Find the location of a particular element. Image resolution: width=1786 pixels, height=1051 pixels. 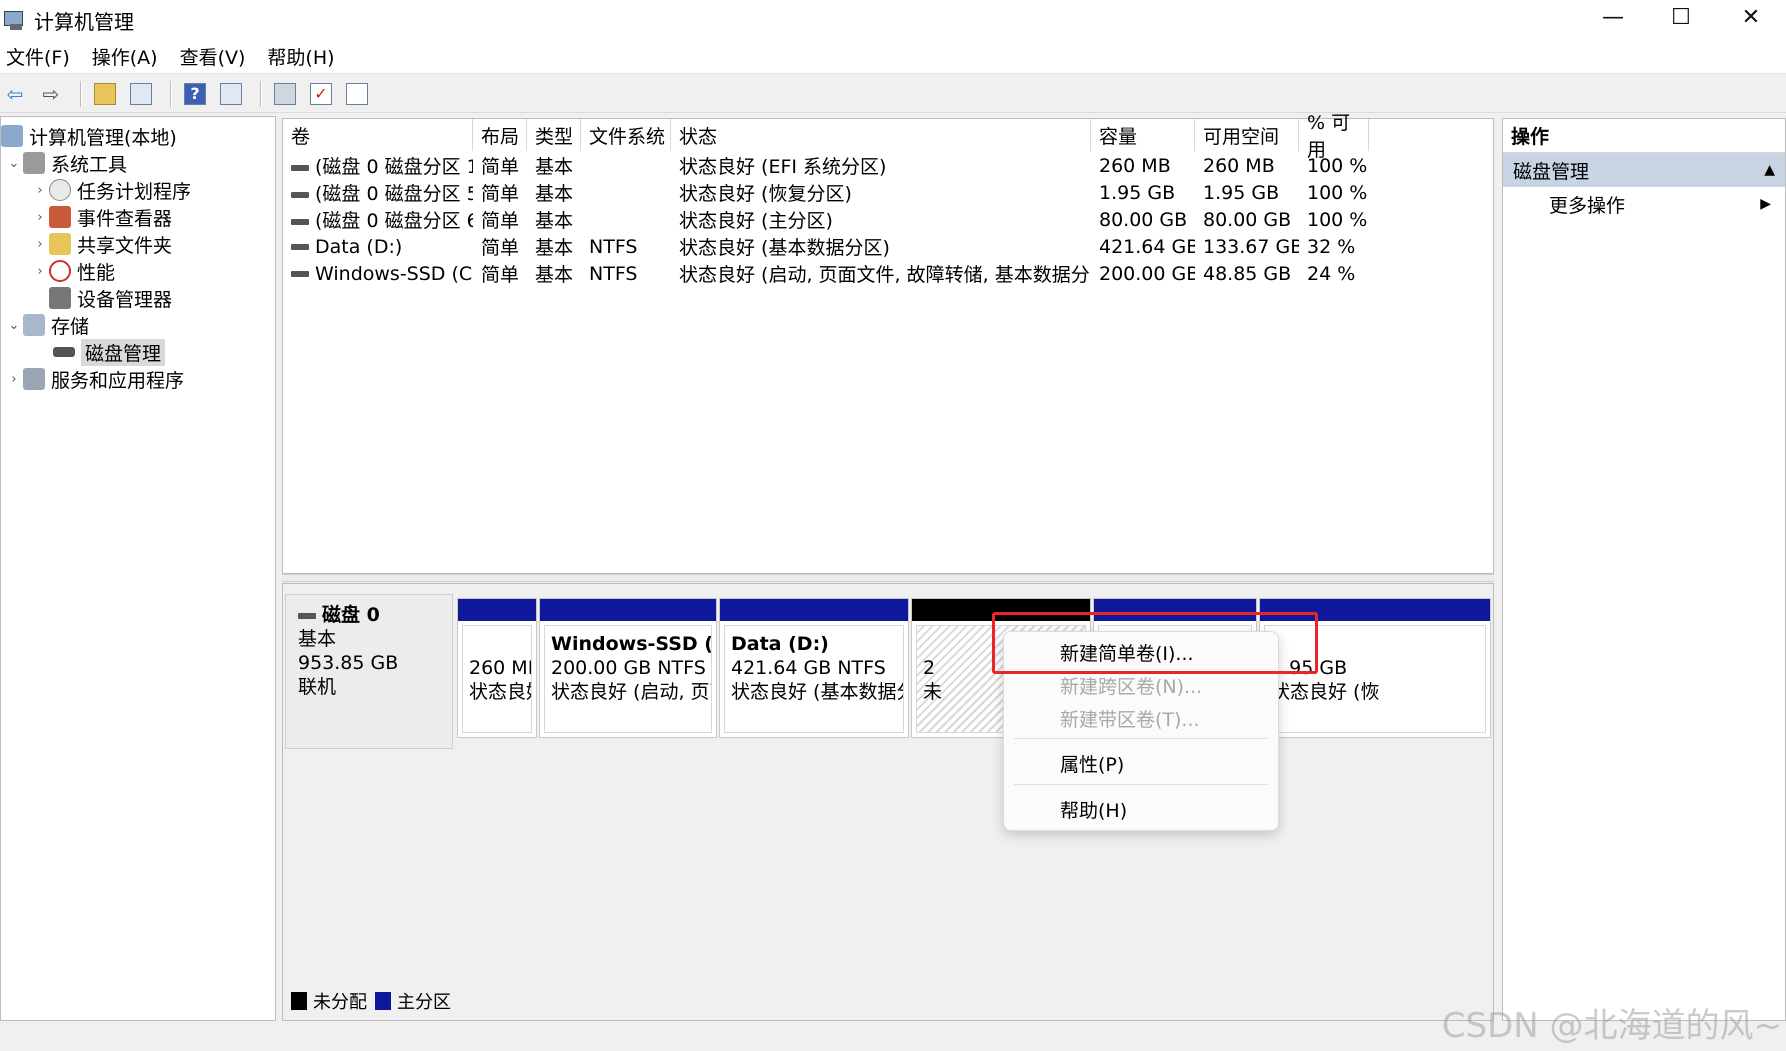

cell-percent-free: 24 % is located at coordinates (1334, 274).